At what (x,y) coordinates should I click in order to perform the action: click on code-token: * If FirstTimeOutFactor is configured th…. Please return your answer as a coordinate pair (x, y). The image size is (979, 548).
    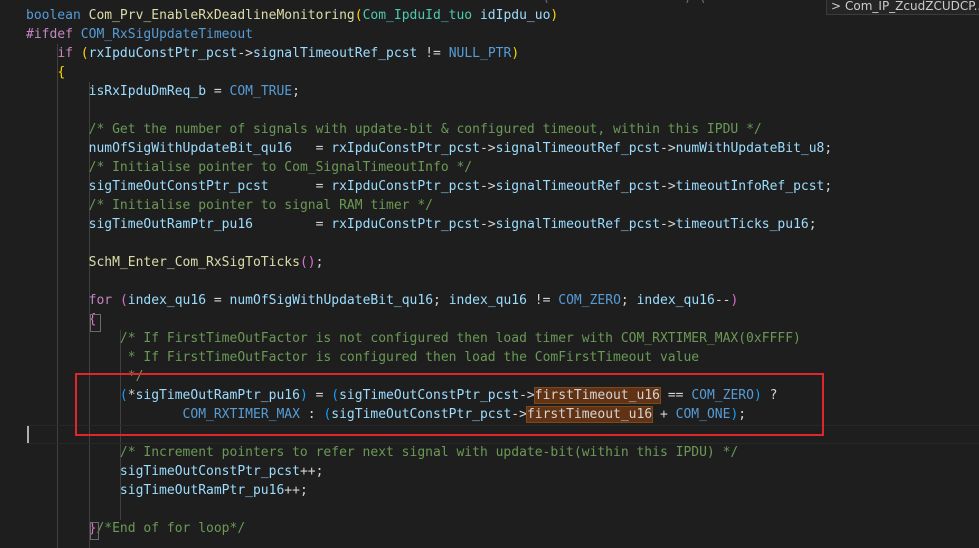
    Looking at the image, I should click on (413, 357).